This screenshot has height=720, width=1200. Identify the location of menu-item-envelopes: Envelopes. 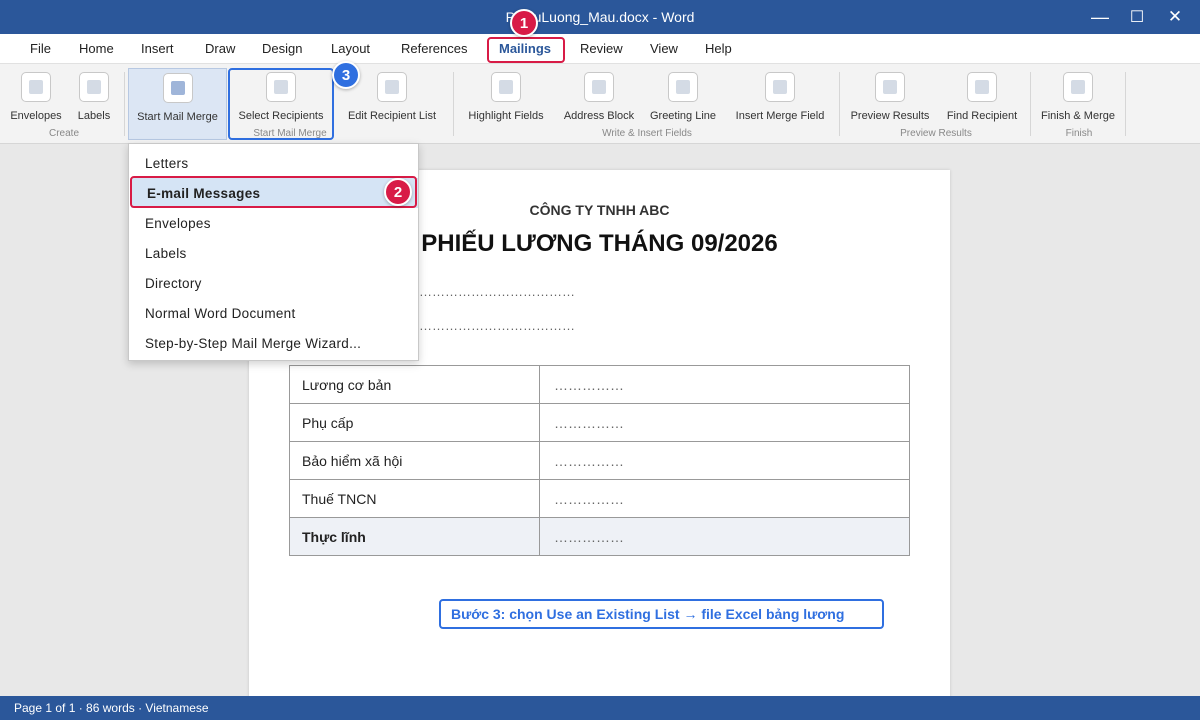
(273, 223).